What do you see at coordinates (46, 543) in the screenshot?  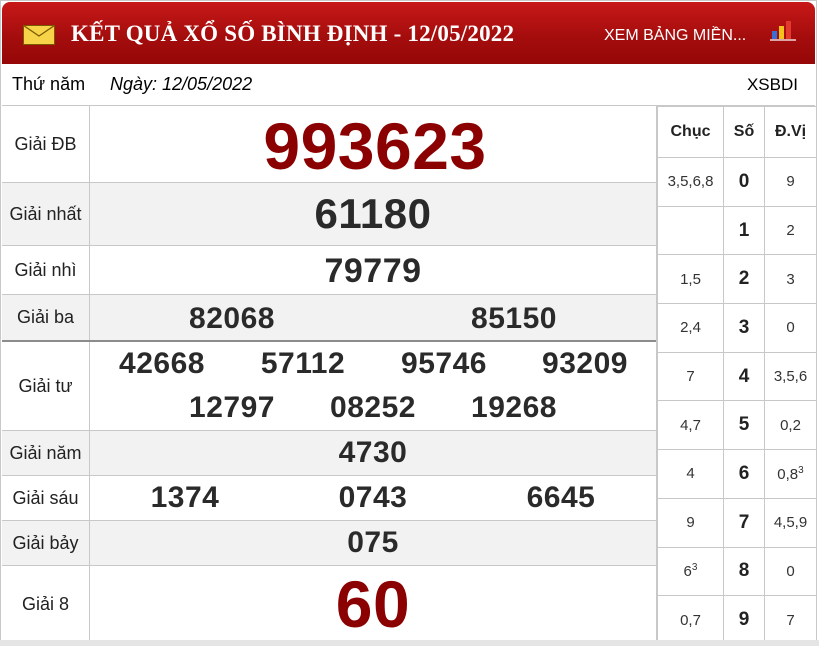 I see `prize-label: Giải bảy` at bounding box center [46, 543].